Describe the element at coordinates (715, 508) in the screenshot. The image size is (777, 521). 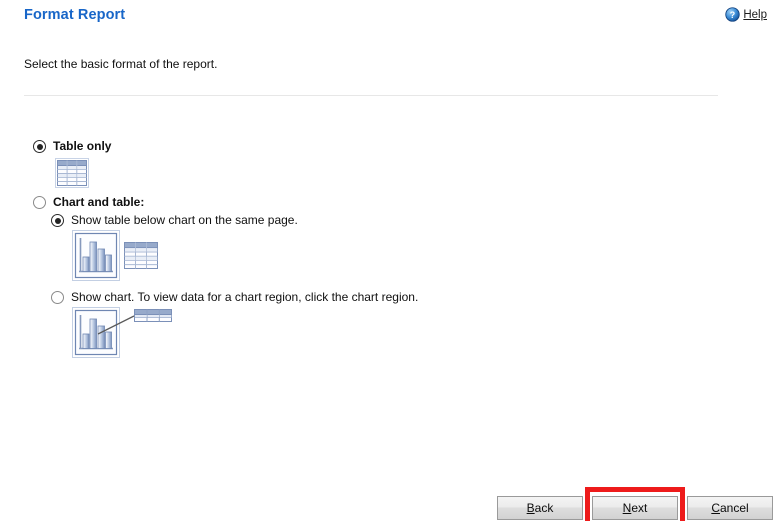
I see `cancel-accel: C` at that location.